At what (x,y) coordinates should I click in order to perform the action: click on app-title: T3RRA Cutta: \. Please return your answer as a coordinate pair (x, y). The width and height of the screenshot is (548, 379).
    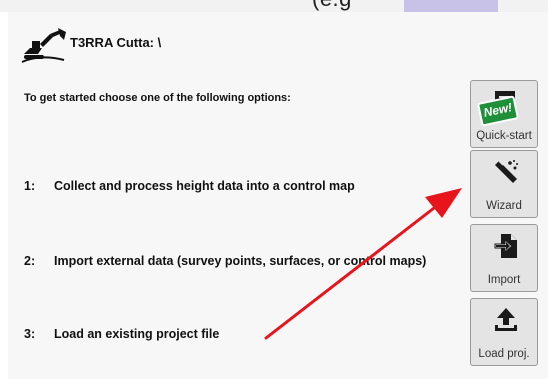
    Looking at the image, I should click on (116, 42).